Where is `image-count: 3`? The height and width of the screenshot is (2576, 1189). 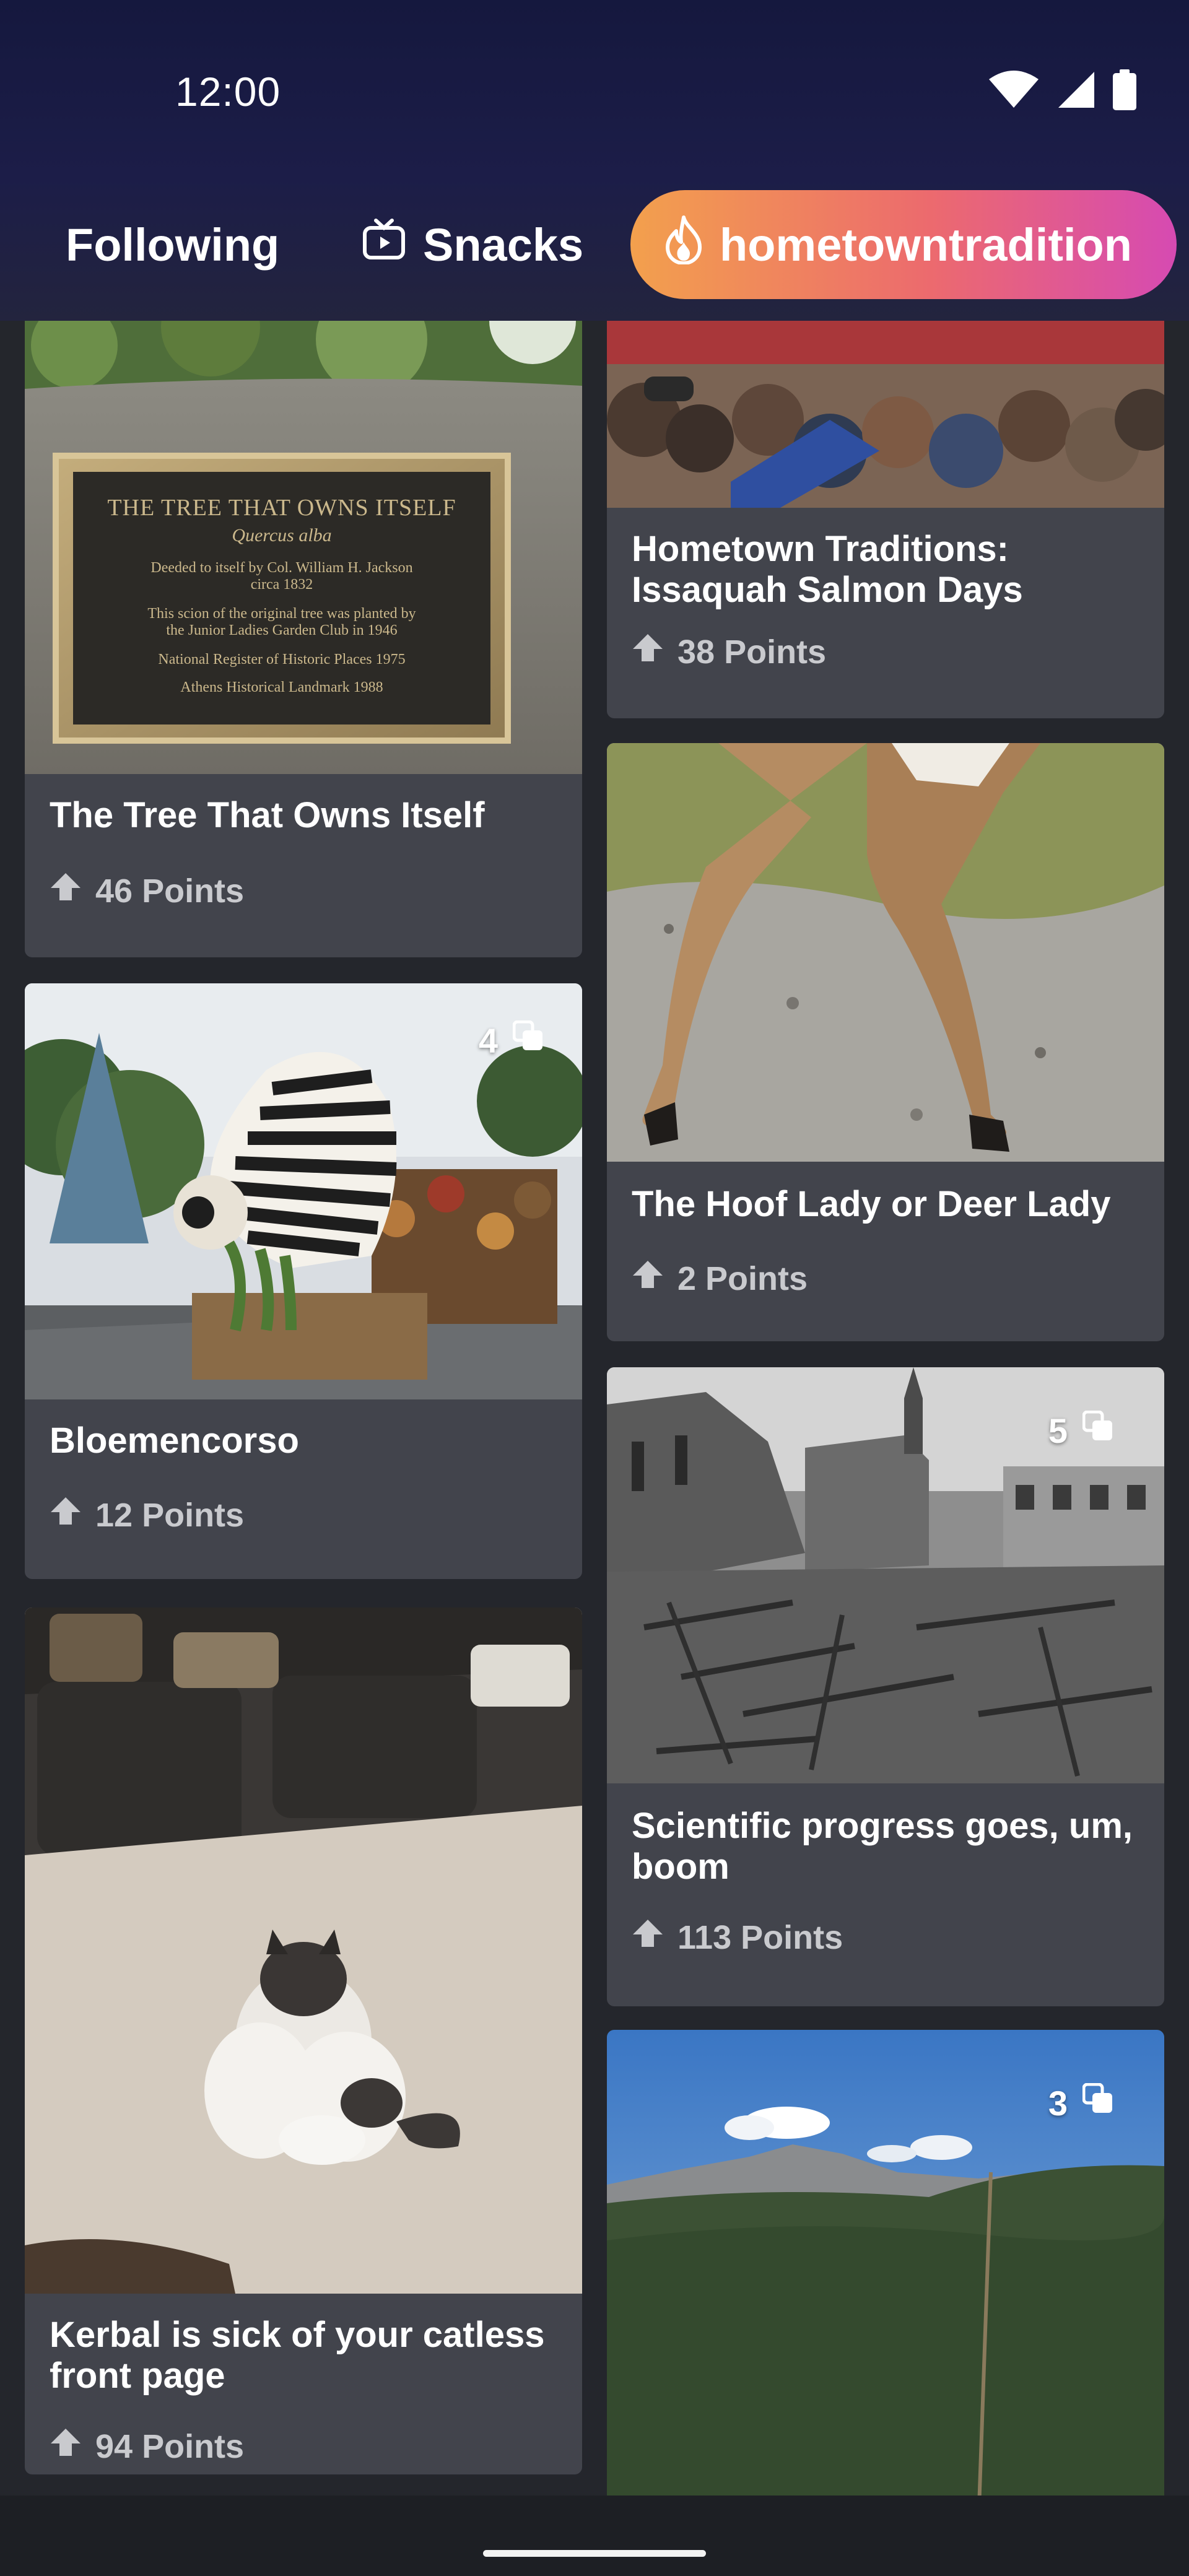
image-count: 3 is located at coordinates (1058, 2103).